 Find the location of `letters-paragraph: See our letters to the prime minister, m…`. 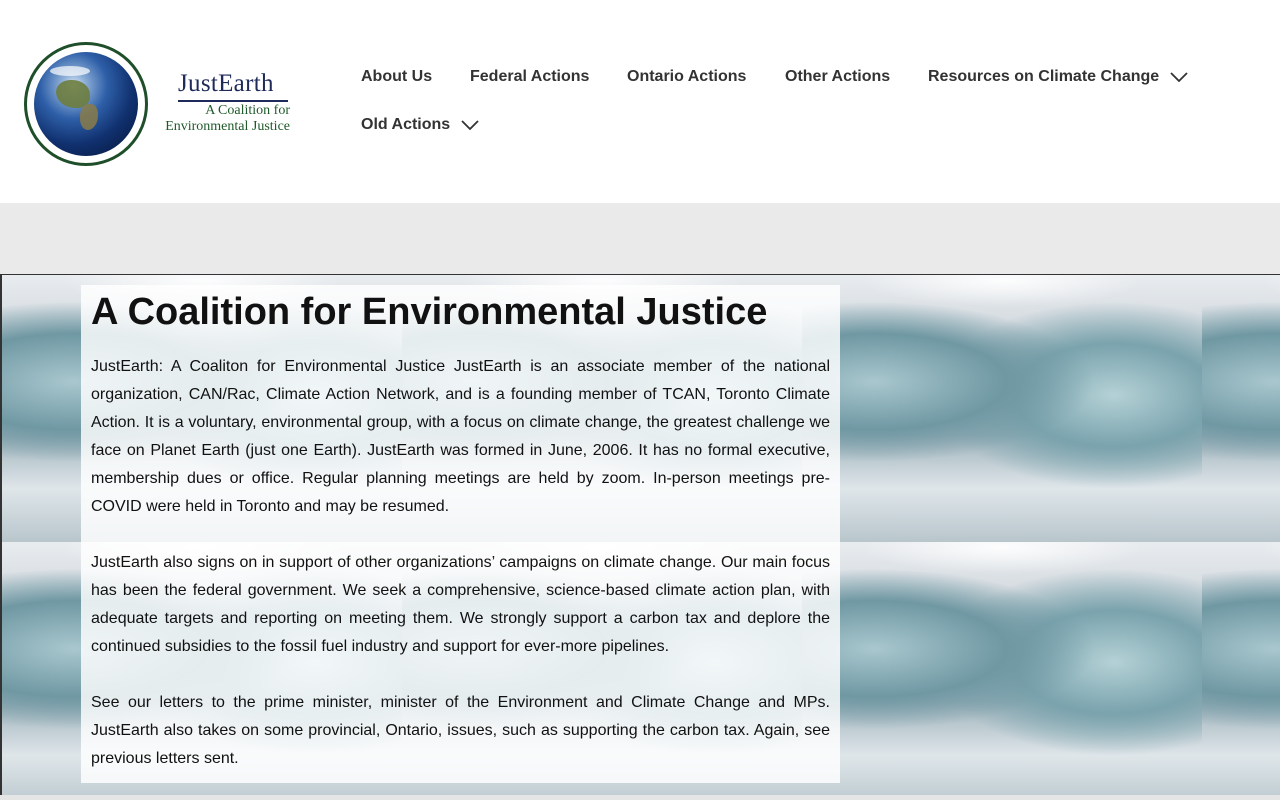

letters-paragraph: See our letters to the prime minister, m… is located at coordinates (460, 730).